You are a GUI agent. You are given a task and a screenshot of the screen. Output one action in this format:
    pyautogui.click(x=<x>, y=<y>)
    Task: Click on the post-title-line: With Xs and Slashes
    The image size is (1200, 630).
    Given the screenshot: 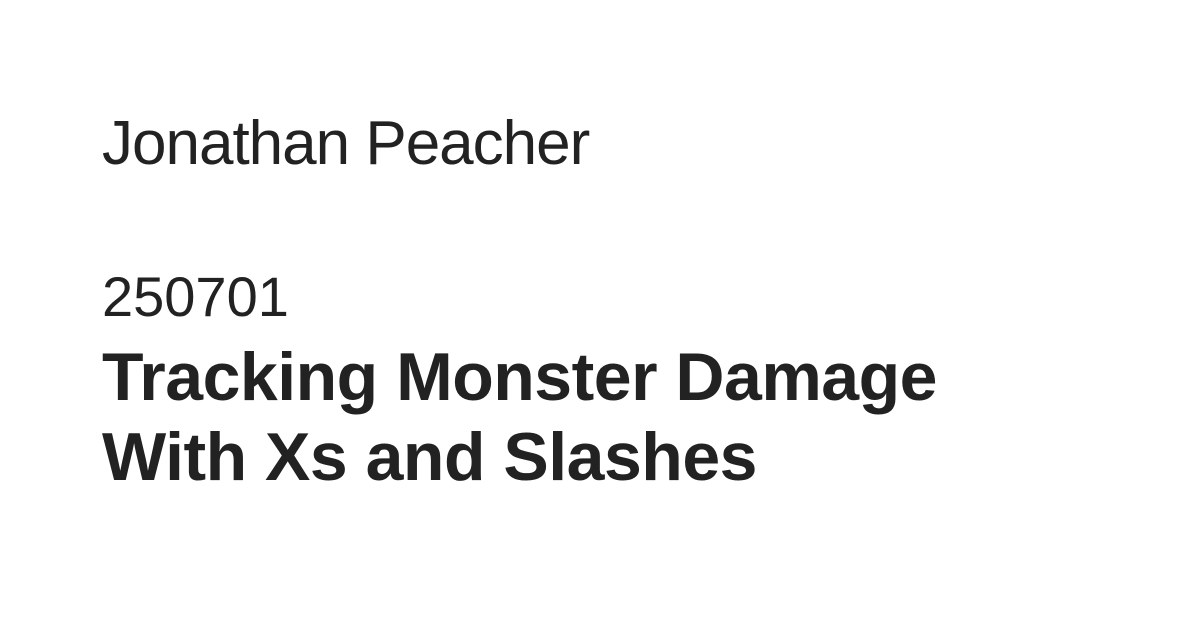 What is the action you would take?
    pyautogui.click(x=429, y=457)
    